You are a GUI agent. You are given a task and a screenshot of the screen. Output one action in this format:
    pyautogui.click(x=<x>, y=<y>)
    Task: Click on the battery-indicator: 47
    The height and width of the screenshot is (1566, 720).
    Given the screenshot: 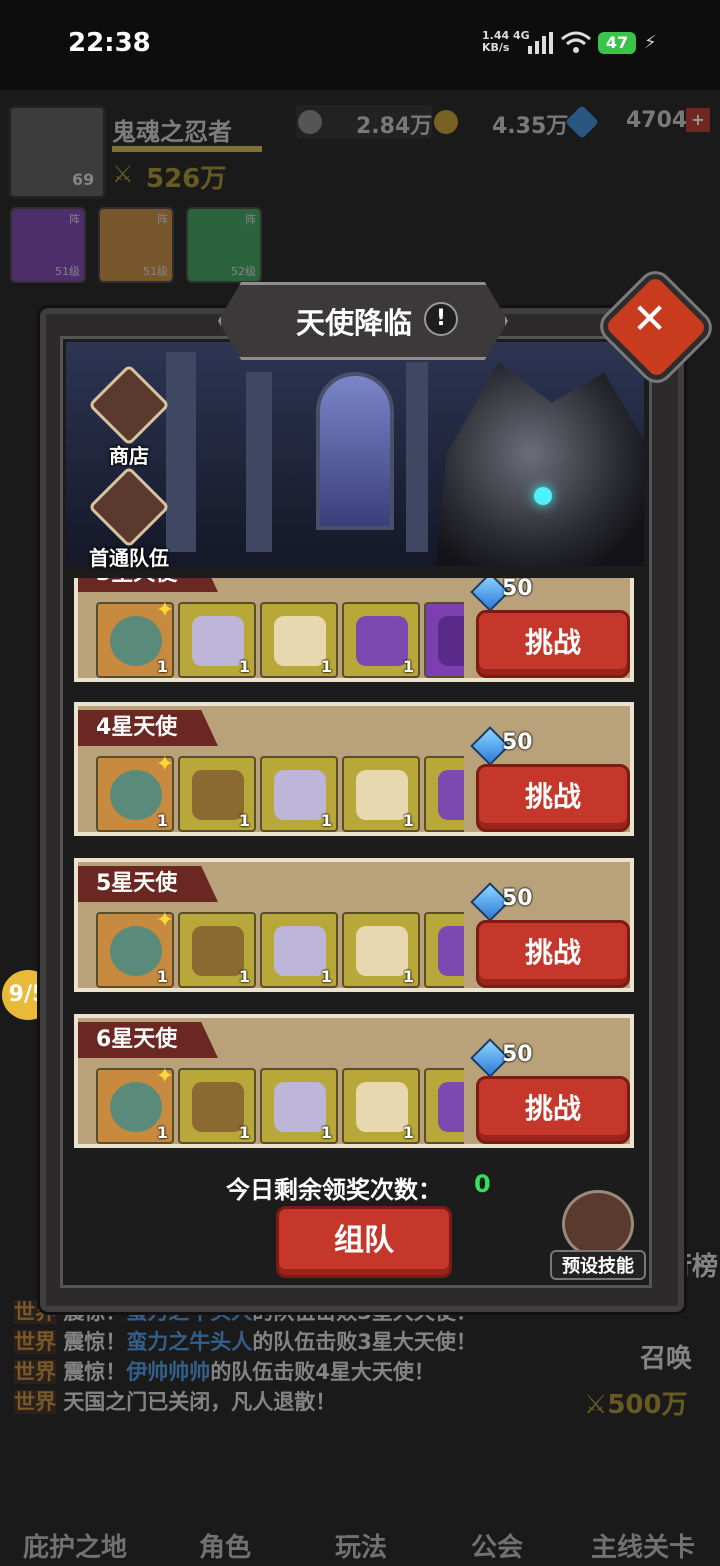 What is the action you would take?
    pyautogui.click(x=617, y=43)
    